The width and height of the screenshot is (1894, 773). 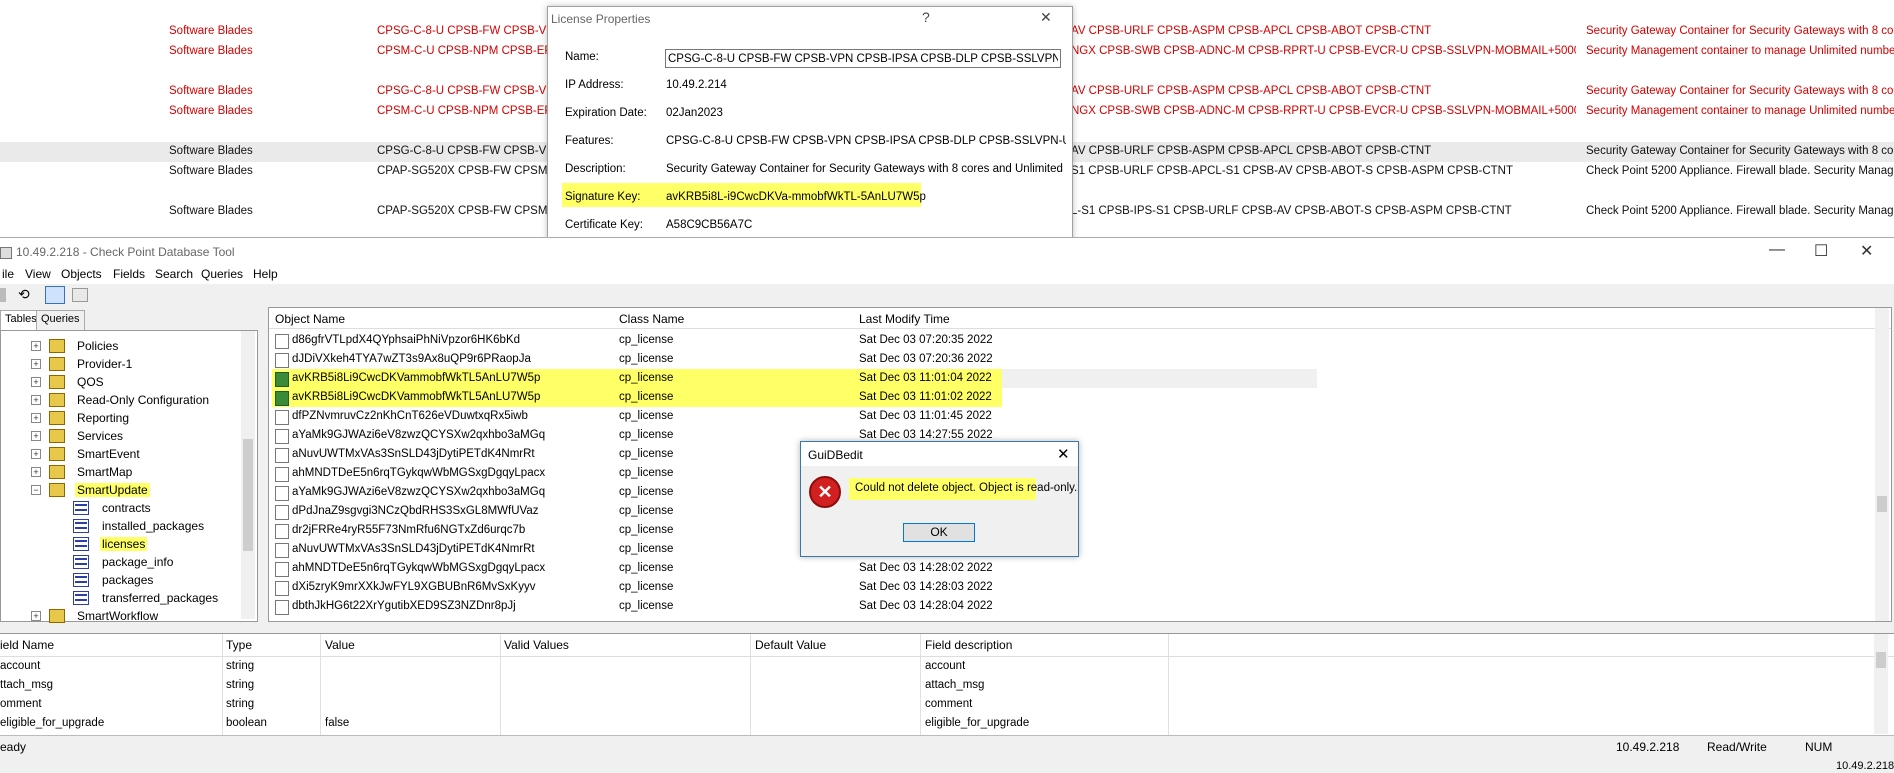 I want to click on tree-node-contracts: contracts, so click(x=121, y=508).